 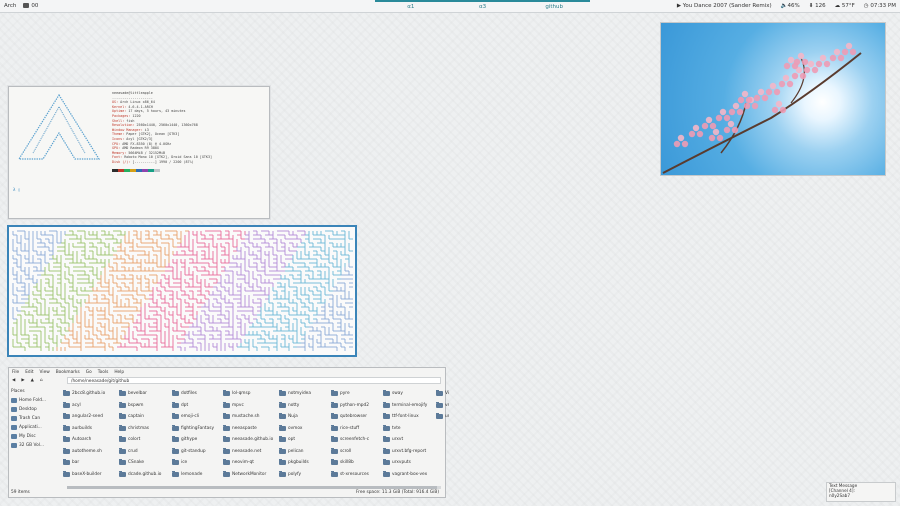 I want to click on folder-item: vagrant-box-vex, so click(x=409, y=475).